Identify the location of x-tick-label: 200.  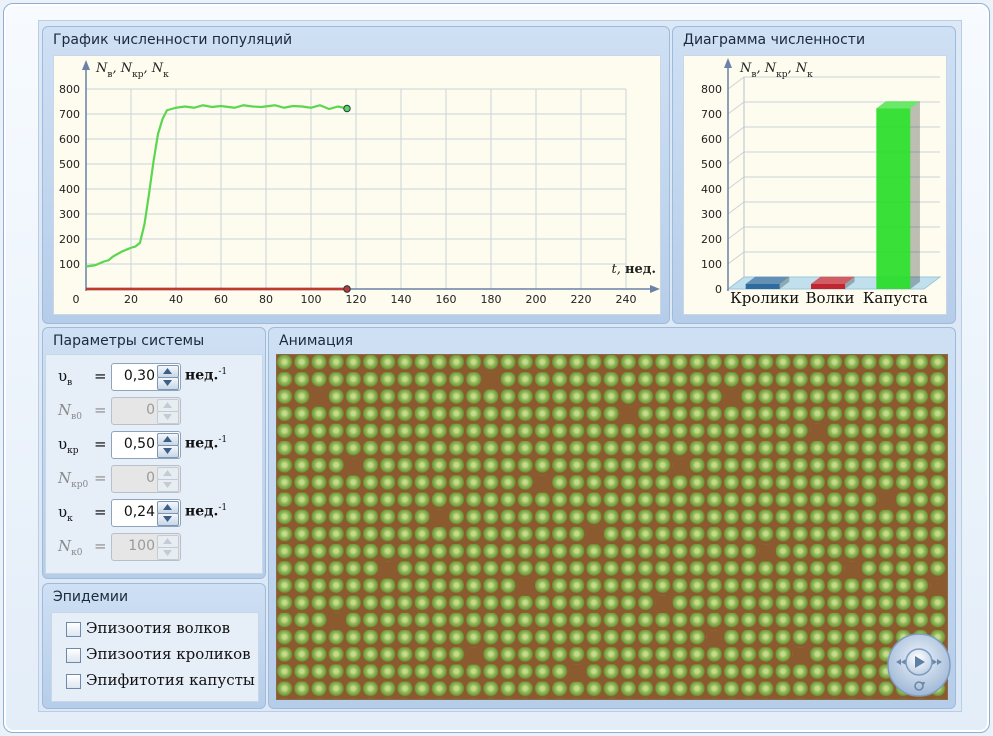
(536, 299).